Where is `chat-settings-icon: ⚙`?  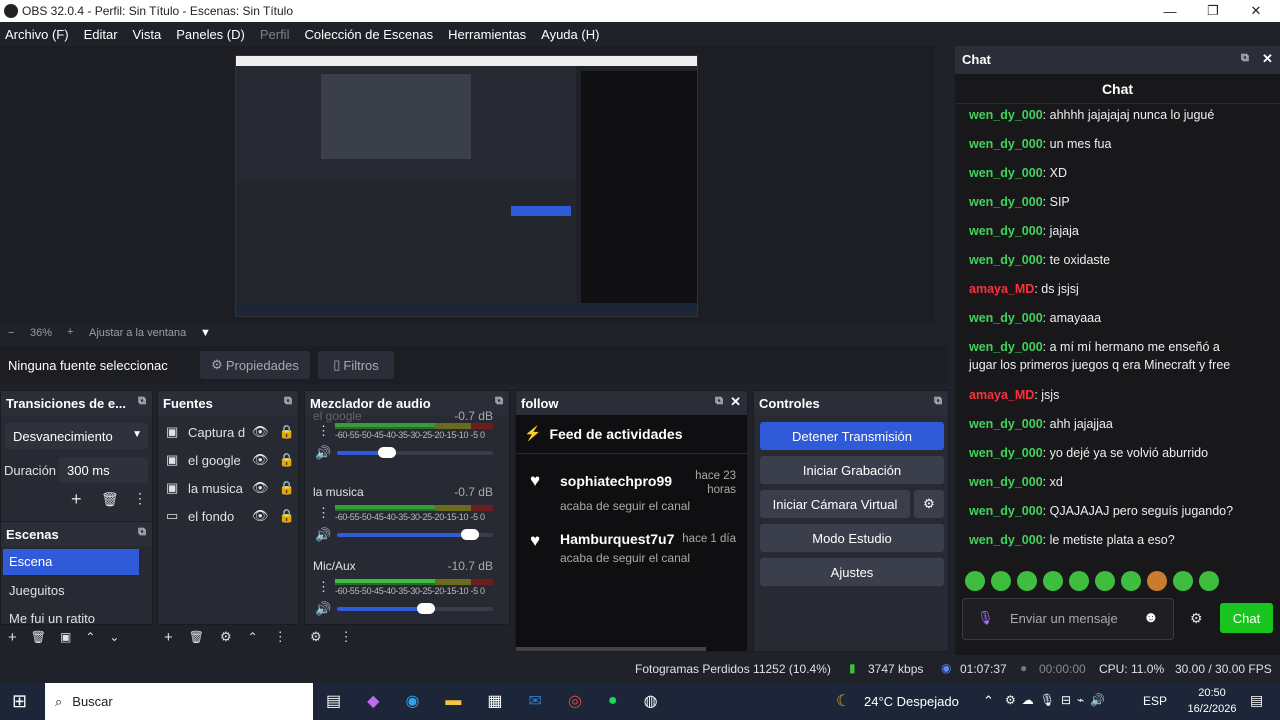 chat-settings-icon: ⚙ is located at coordinates (1196, 618).